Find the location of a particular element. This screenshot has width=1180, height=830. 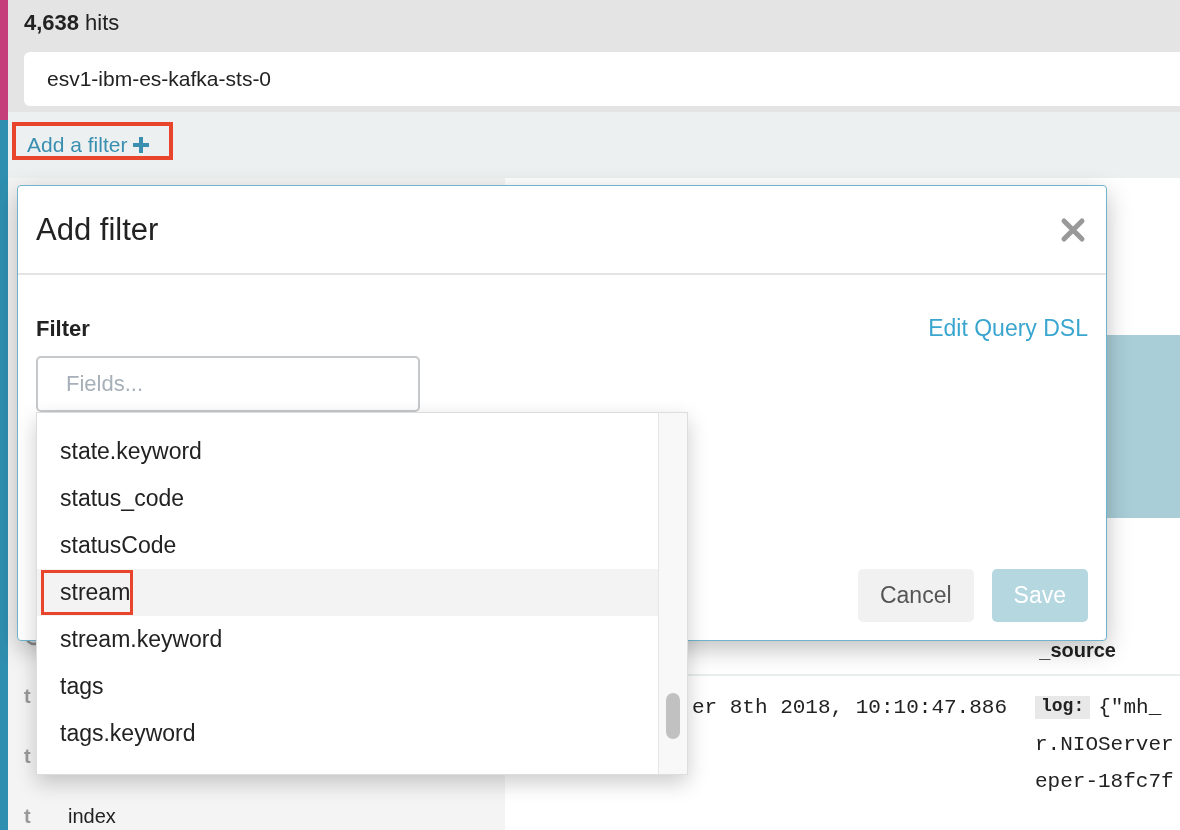

dropdown-item: stream is located at coordinates (347, 592).